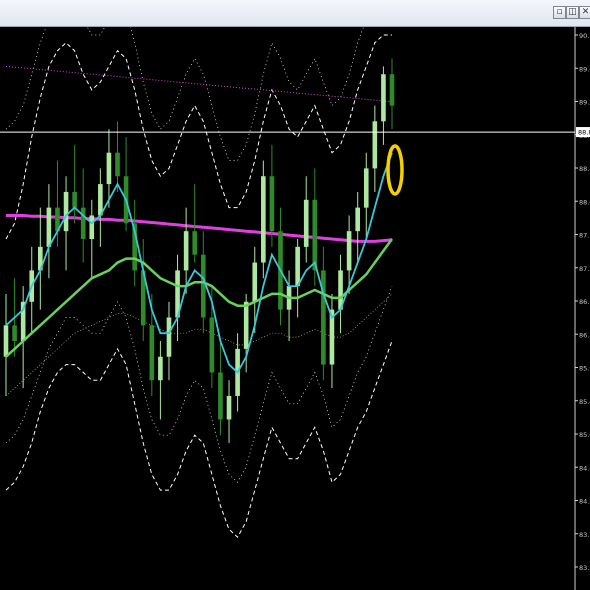 The image size is (590, 590). What do you see at coordinates (295, 13) in the screenshot?
I see `window-titlebar: ▫ ◫ ✕` at bounding box center [295, 13].